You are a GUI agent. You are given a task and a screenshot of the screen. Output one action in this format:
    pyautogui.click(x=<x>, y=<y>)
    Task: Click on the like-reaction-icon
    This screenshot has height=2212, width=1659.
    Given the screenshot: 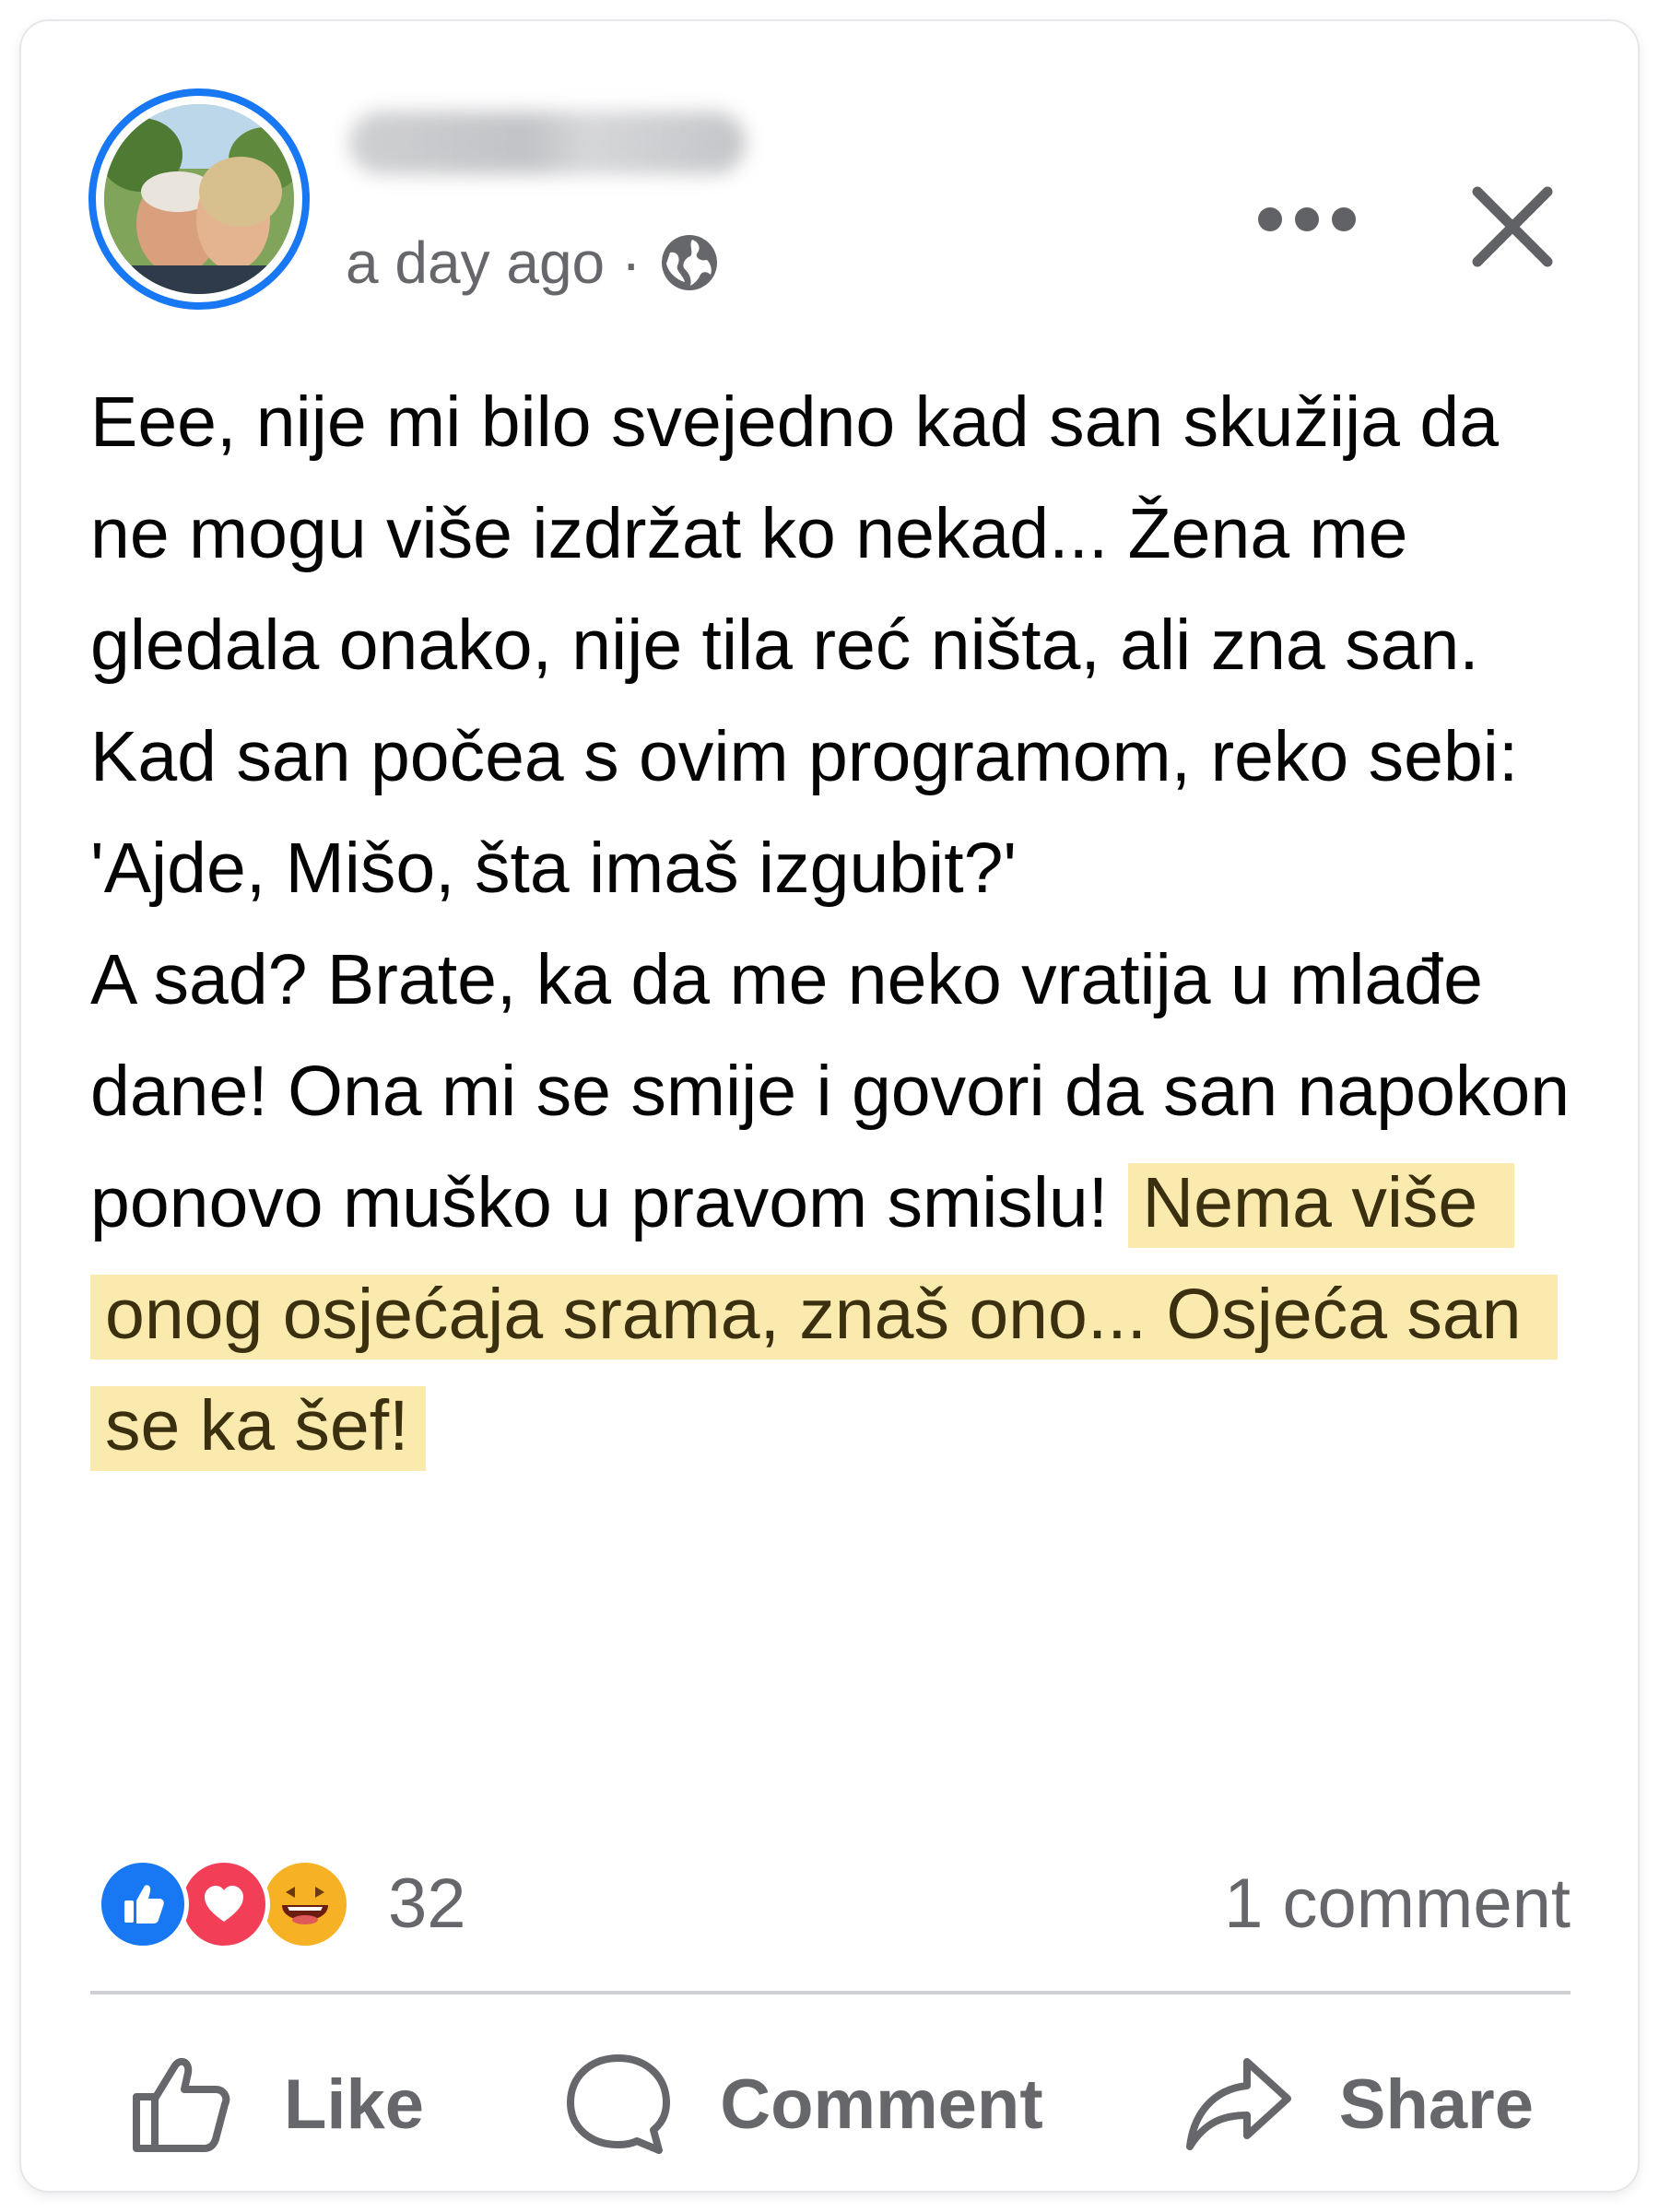 What is the action you would take?
    pyautogui.click(x=143, y=1904)
    